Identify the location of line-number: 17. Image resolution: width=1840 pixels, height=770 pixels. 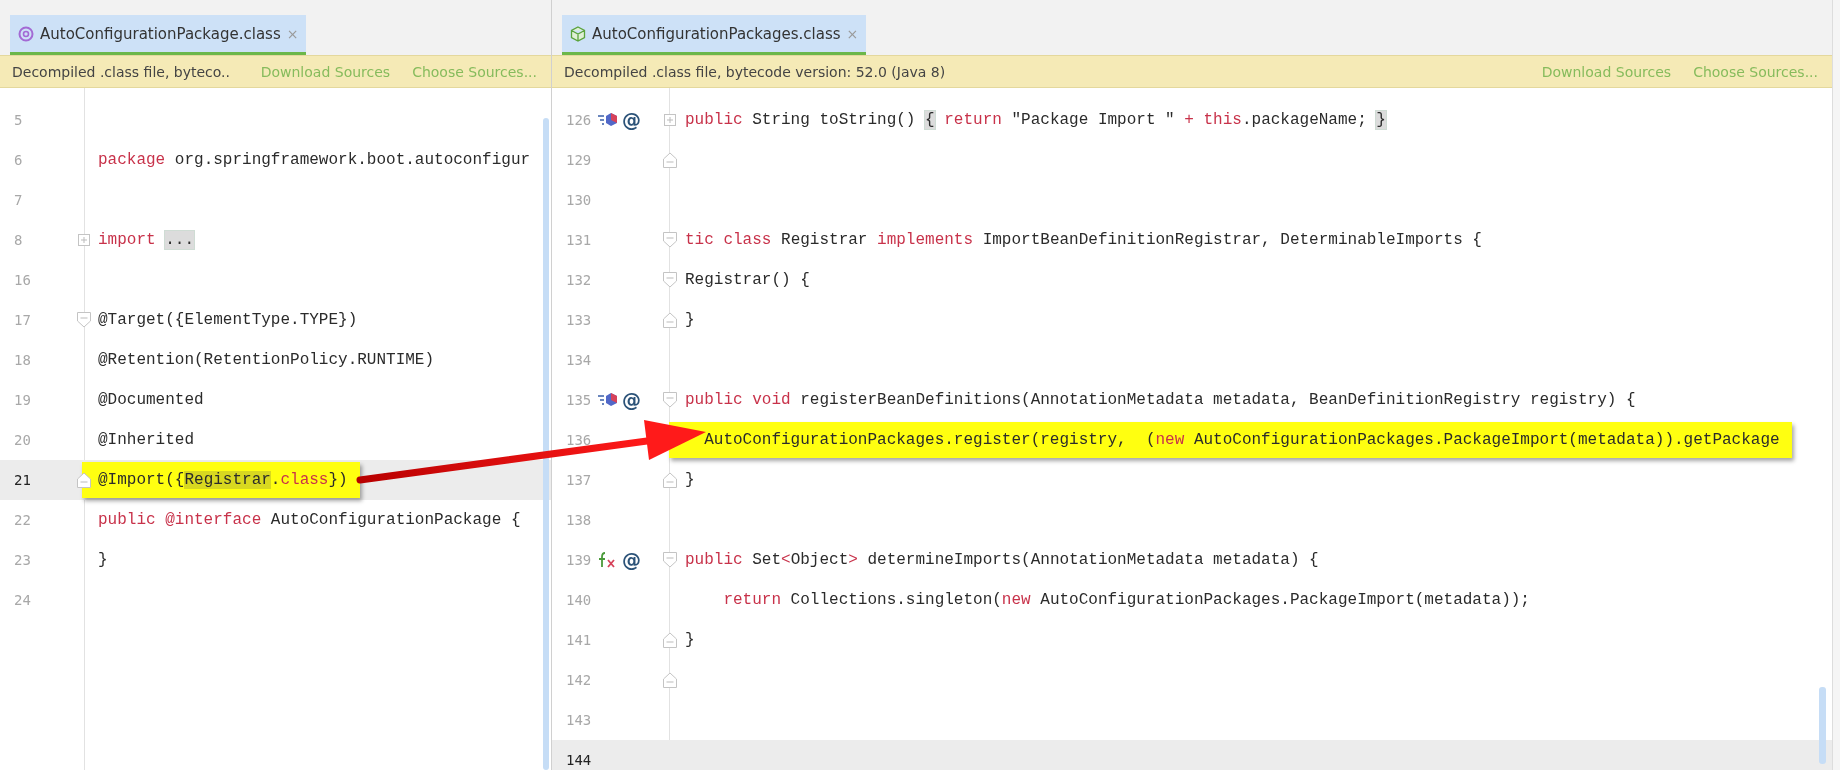
(22, 320).